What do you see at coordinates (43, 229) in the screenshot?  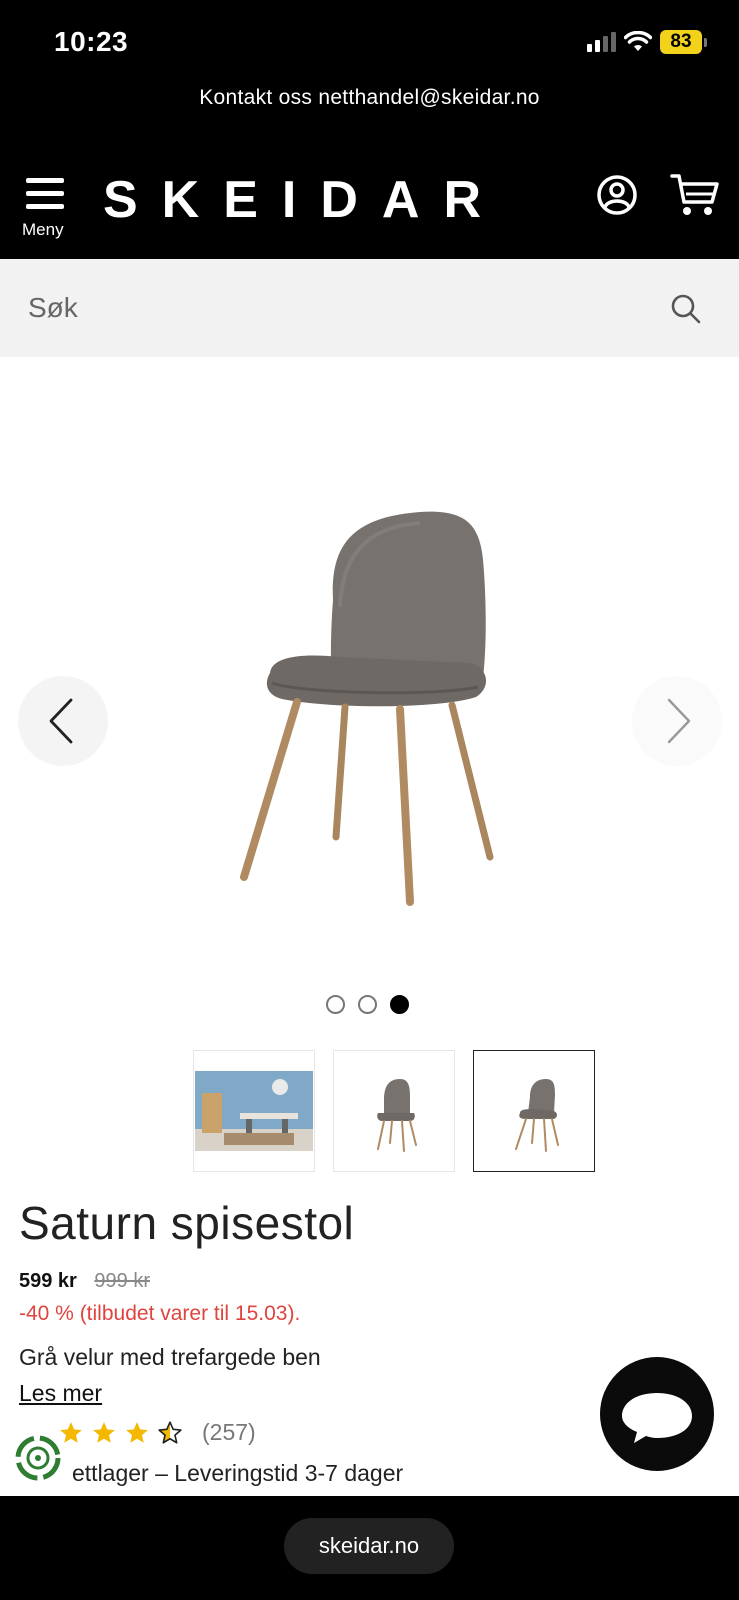 I see `menu-label: Meny` at bounding box center [43, 229].